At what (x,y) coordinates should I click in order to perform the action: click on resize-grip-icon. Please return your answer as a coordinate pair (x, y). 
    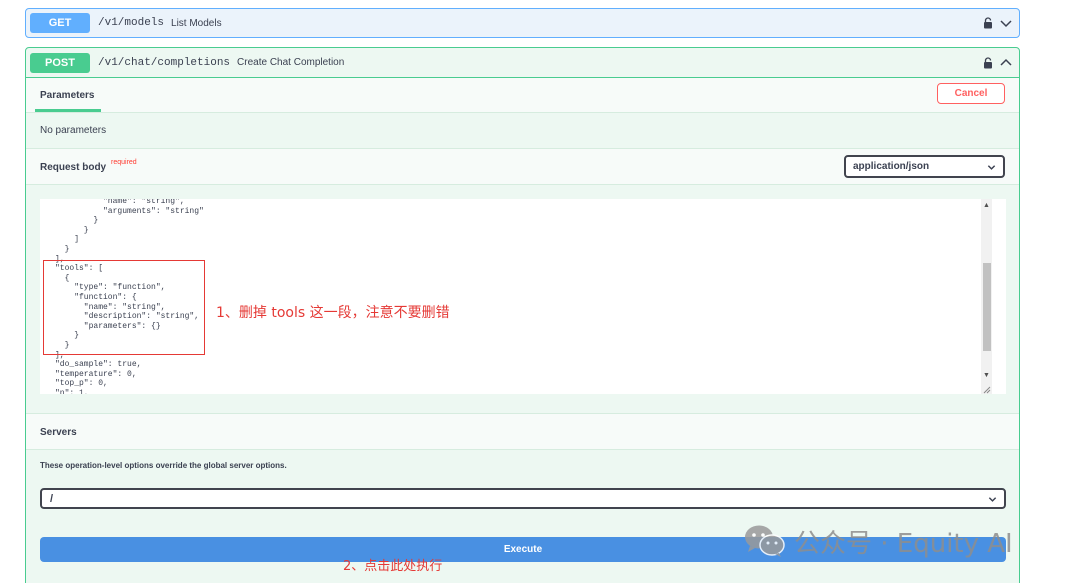
    Looking at the image, I should click on (986, 389).